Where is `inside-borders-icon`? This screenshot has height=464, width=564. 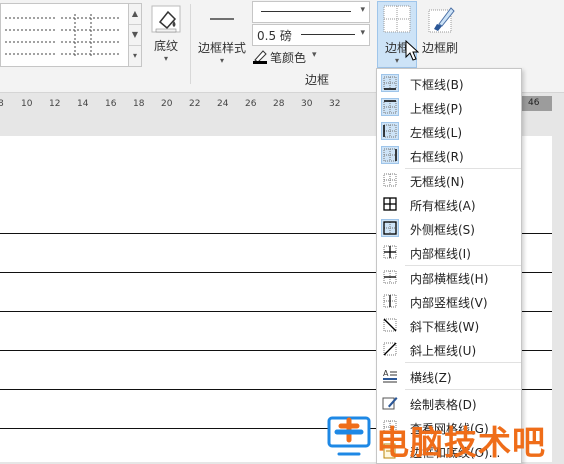
inside-borders-icon is located at coordinates (390, 252).